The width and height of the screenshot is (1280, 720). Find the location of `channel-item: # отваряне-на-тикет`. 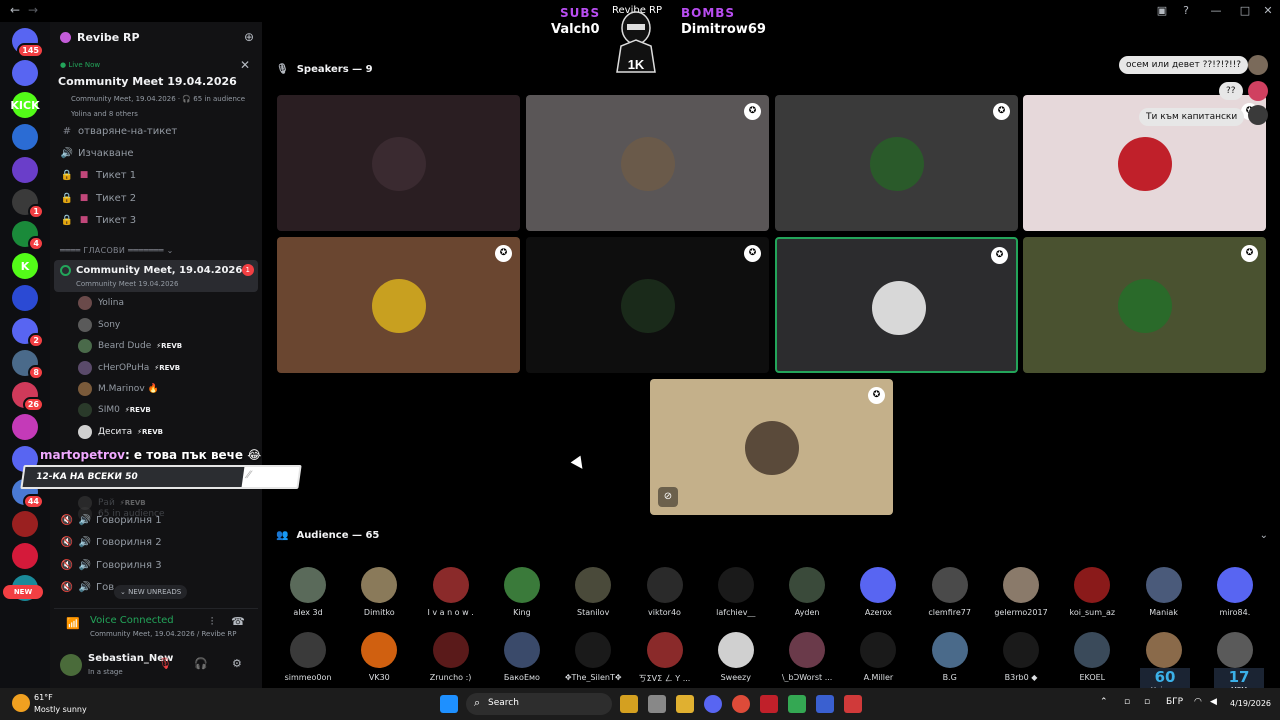

channel-item: # отваряне-на-тикет is located at coordinates (158, 131).